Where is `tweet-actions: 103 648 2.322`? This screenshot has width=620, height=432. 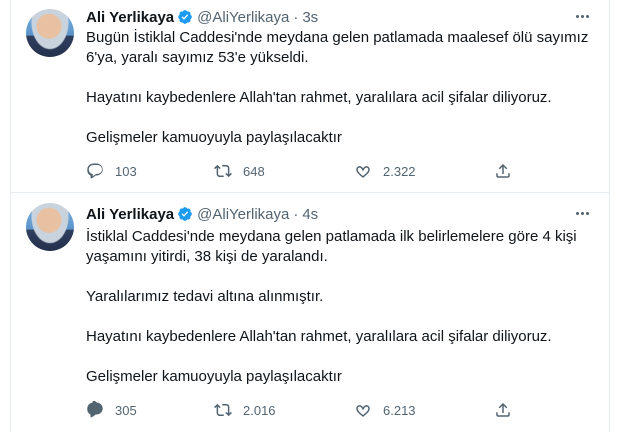 tweet-actions: 103 648 2.322 is located at coordinates (306, 171).